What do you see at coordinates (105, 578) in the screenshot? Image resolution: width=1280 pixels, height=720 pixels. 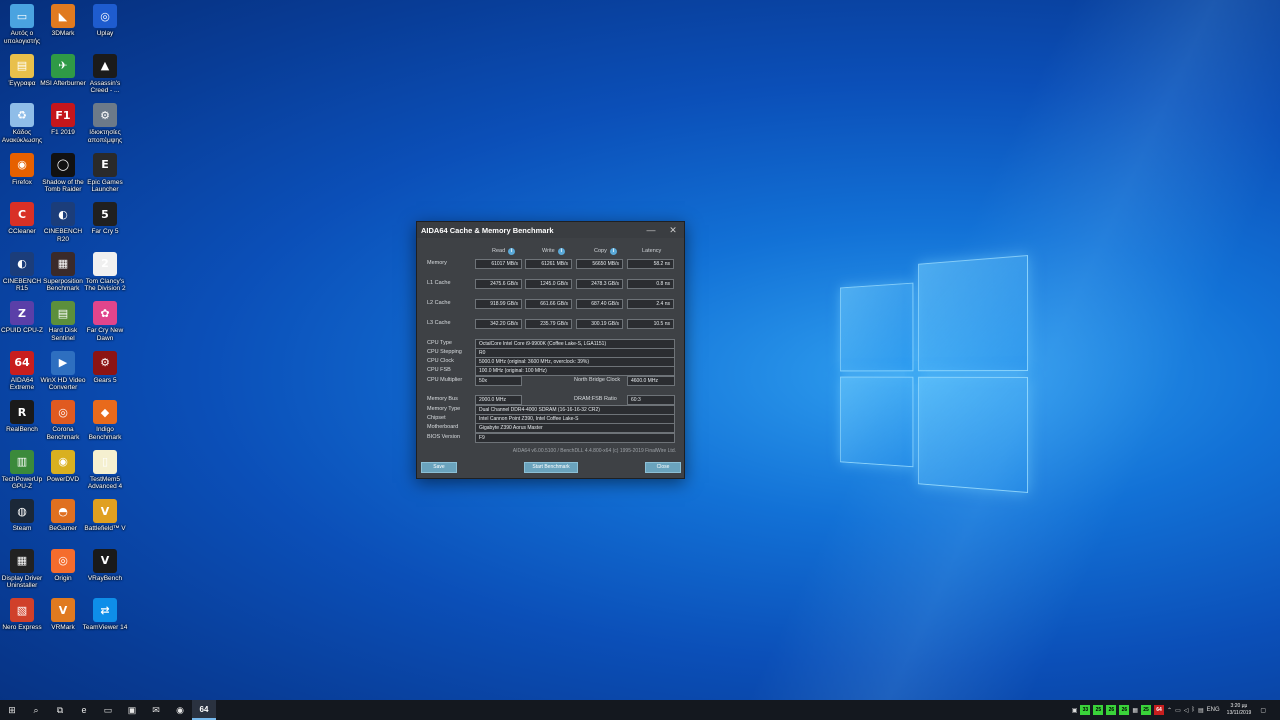 I see `desktop-shortcut-label: VRayBench` at bounding box center [105, 578].